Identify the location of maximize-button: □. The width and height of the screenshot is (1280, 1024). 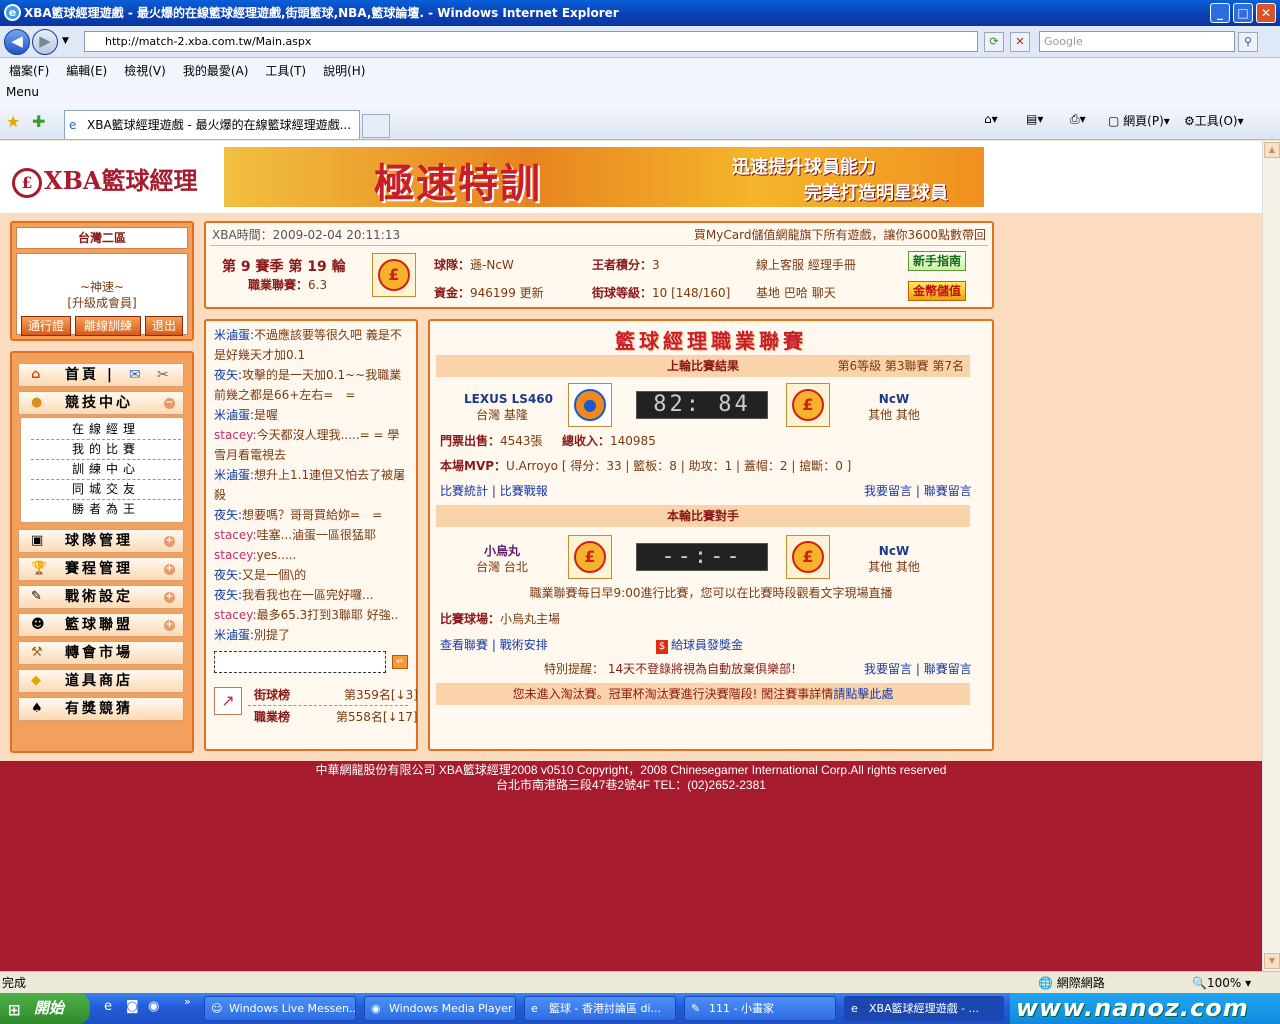
(1243, 13).